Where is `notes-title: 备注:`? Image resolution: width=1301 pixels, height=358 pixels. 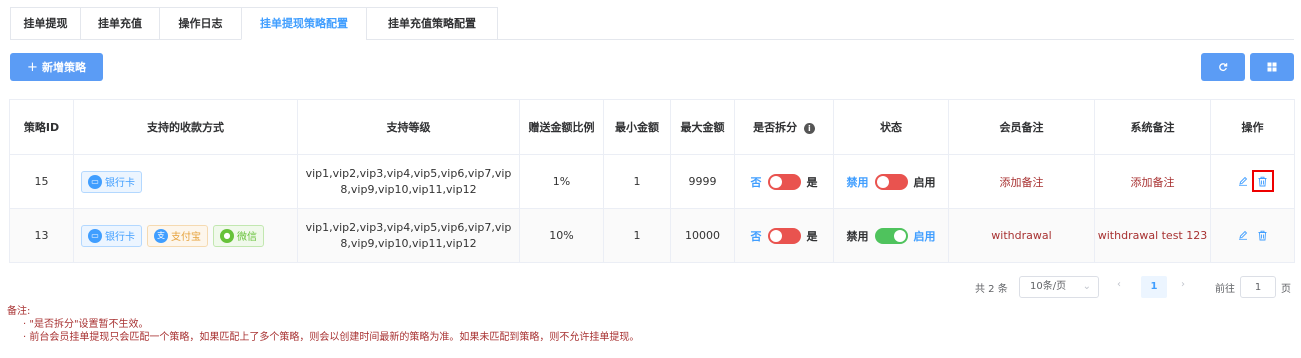
notes-title: 备注: is located at coordinates (19, 311).